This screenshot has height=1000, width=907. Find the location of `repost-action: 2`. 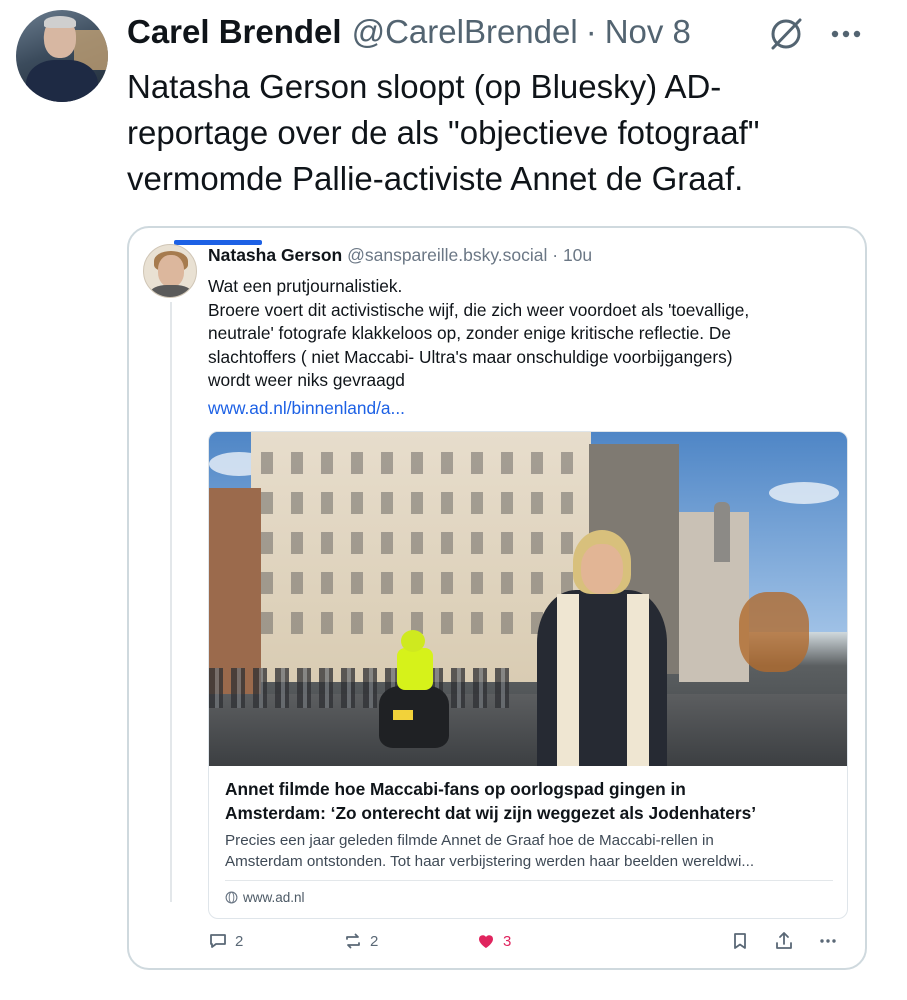

repost-action: 2 is located at coordinates (360, 941).